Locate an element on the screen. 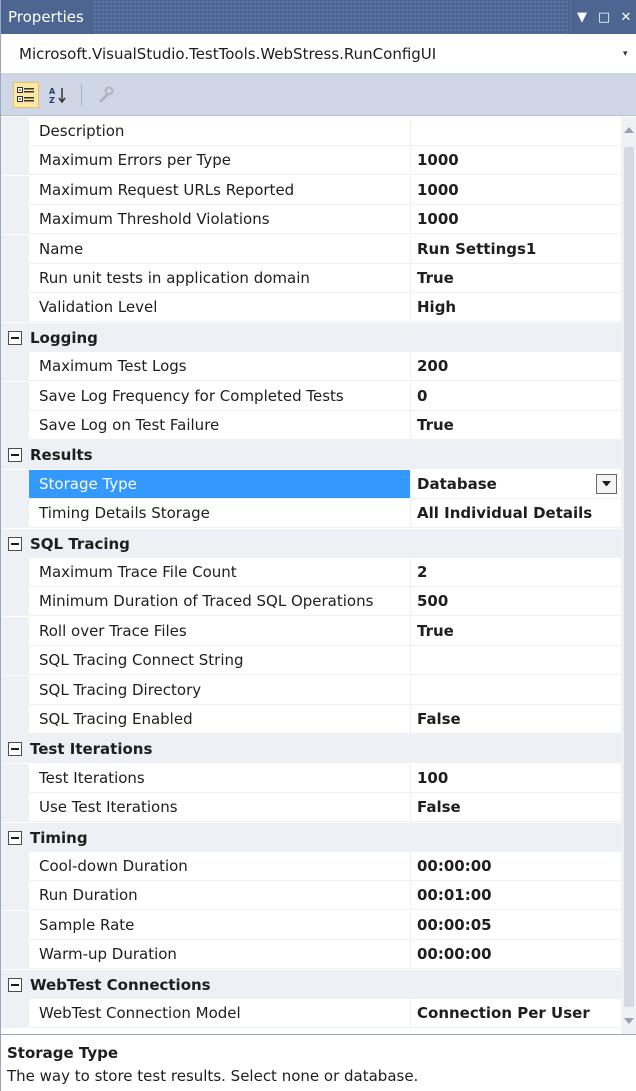 Image resolution: width=636 pixels, height=1091 pixels. property-value: 100 is located at coordinates (516, 778).